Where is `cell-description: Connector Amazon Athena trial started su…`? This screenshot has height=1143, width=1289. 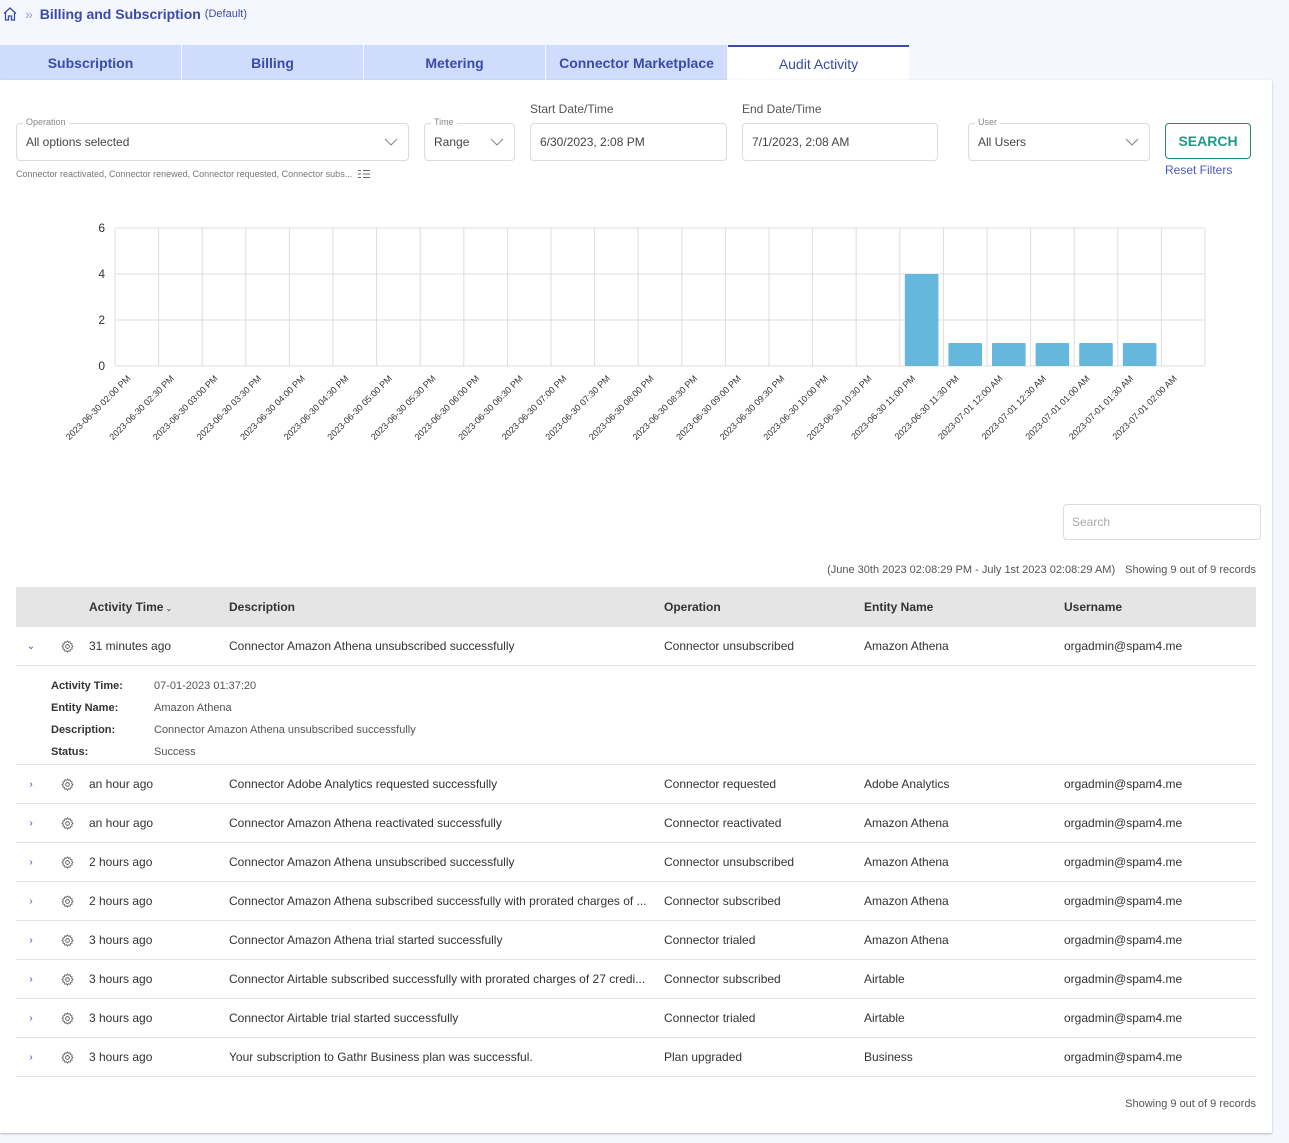
cell-description: Connector Amazon Athena trial started su… is located at coordinates (366, 940).